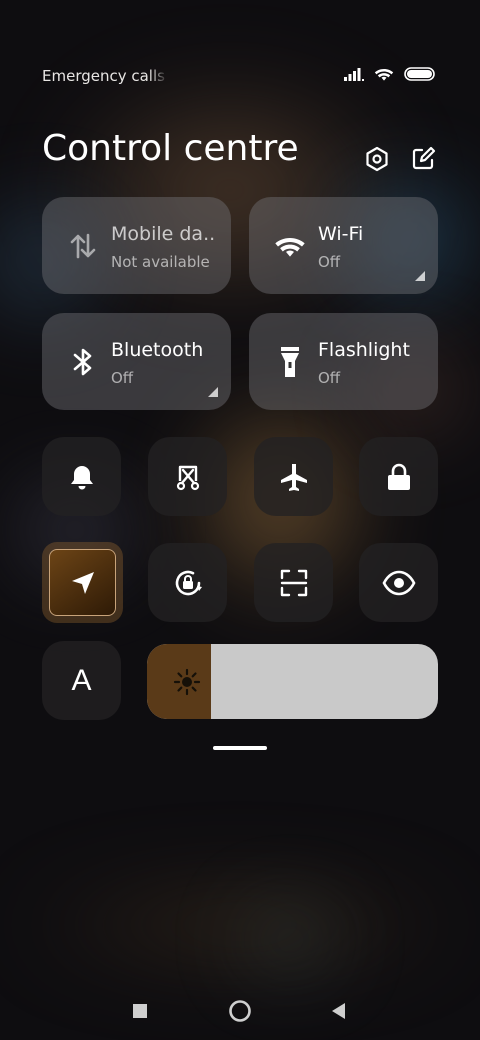  I want to click on toggle-reading-mode, so click(398, 582).